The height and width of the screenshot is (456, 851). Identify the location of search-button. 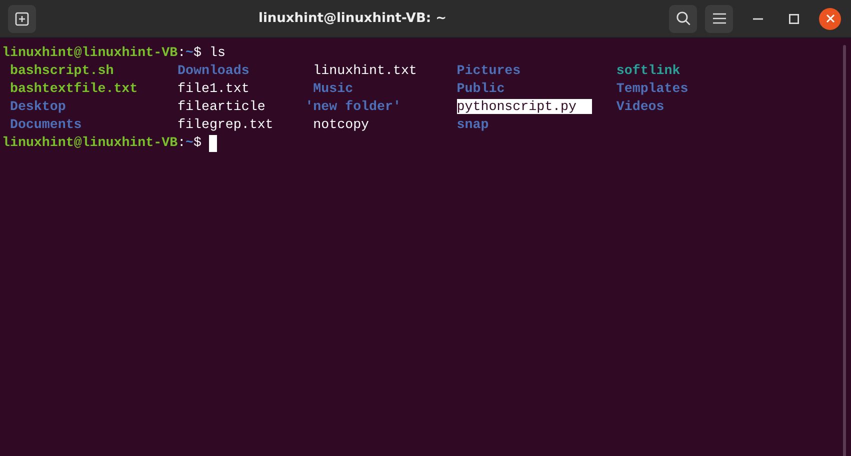
(683, 18).